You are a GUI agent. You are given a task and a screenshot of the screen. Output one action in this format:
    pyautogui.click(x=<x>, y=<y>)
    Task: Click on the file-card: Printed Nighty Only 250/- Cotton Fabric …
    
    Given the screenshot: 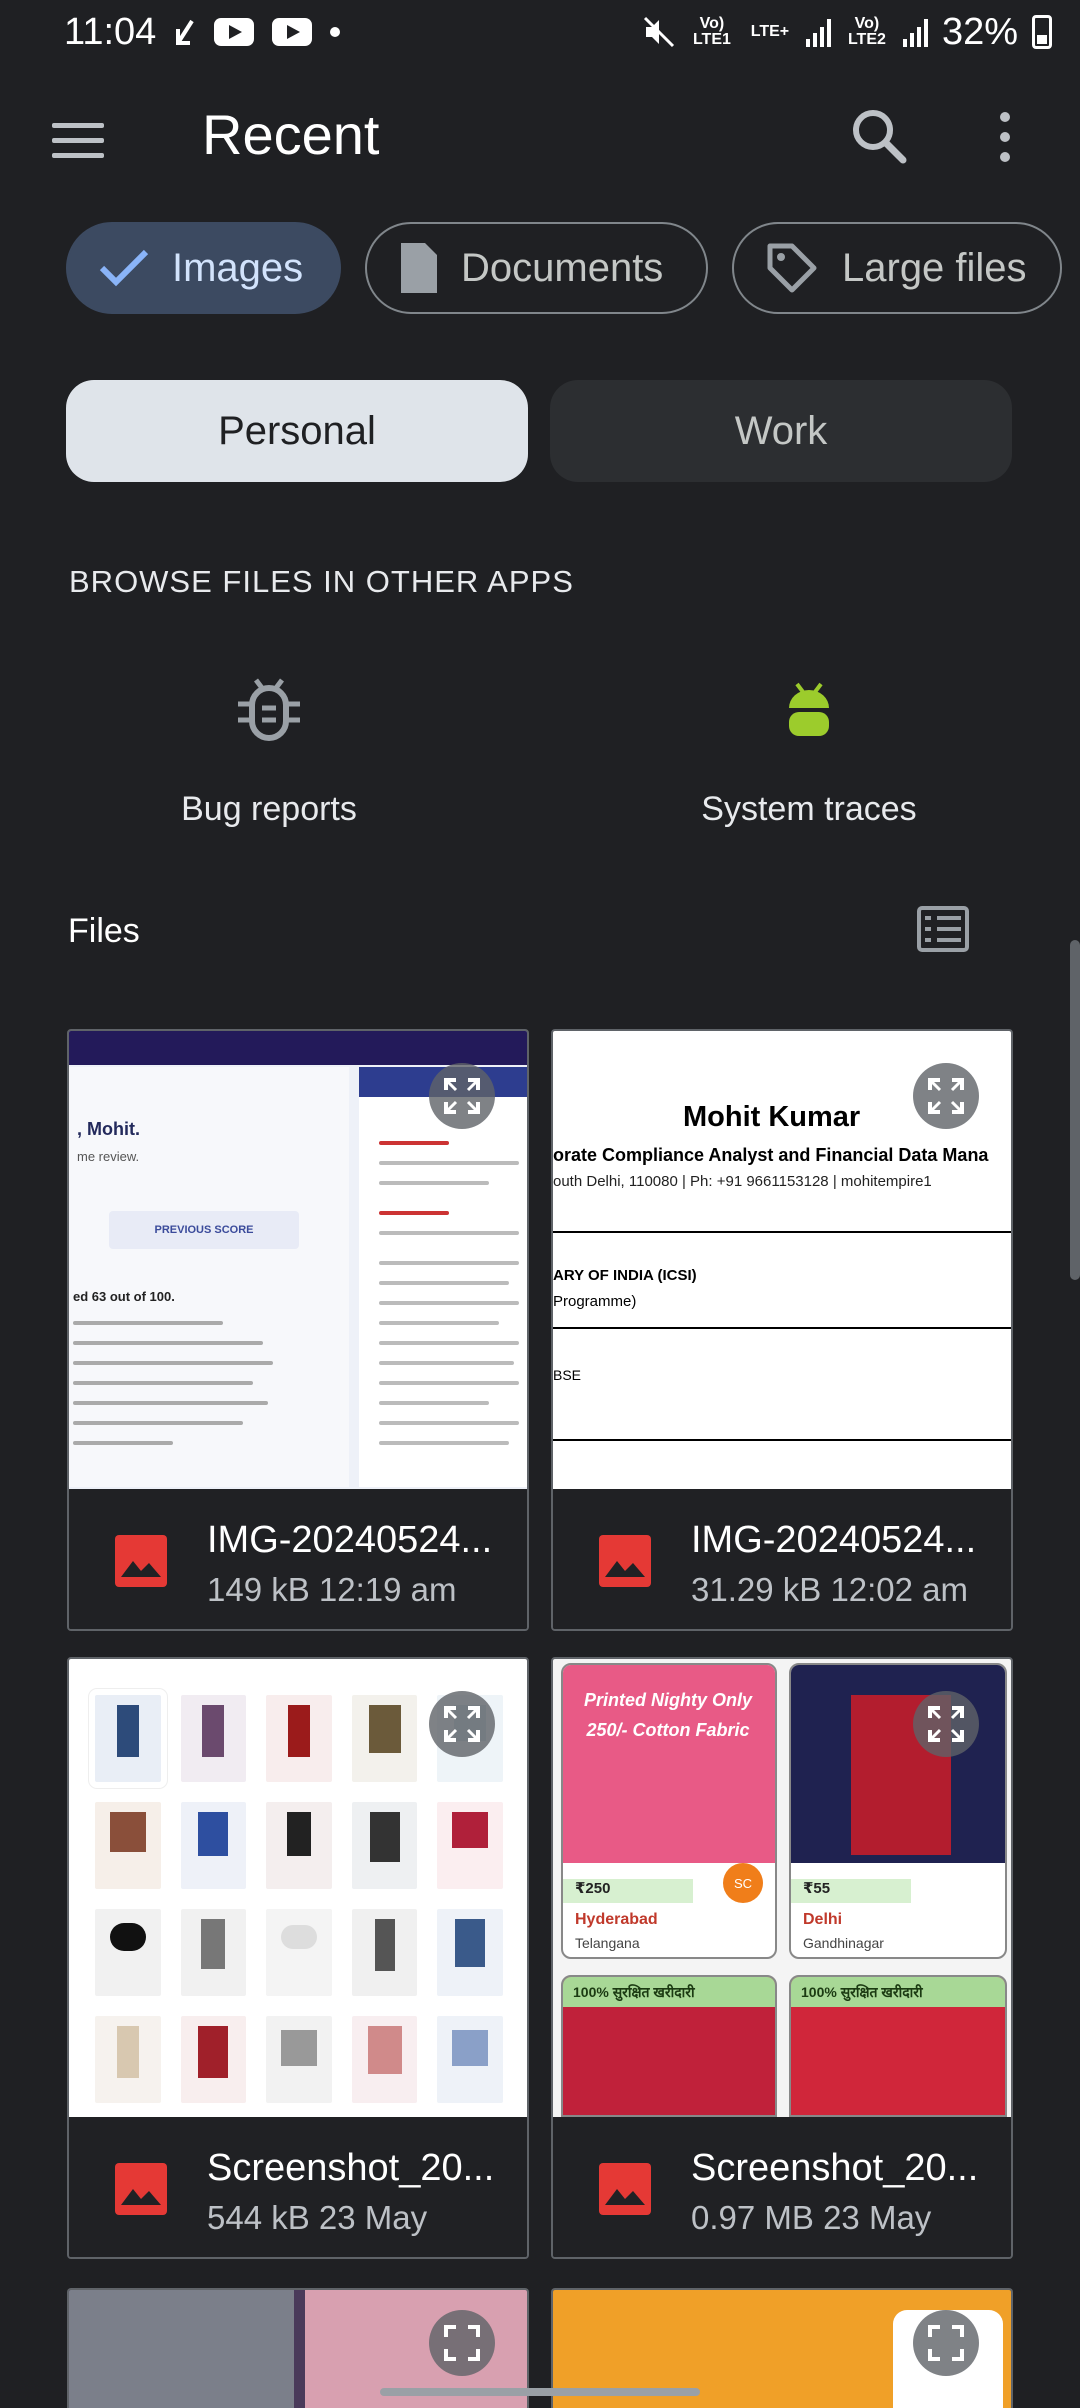 What is the action you would take?
    pyautogui.click(x=782, y=1958)
    